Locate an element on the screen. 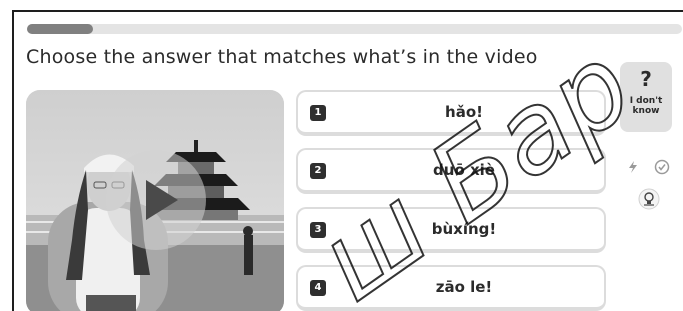 The width and height of the screenshot is (683, 311). check-circle-icon is located at coordinates (662, 167).